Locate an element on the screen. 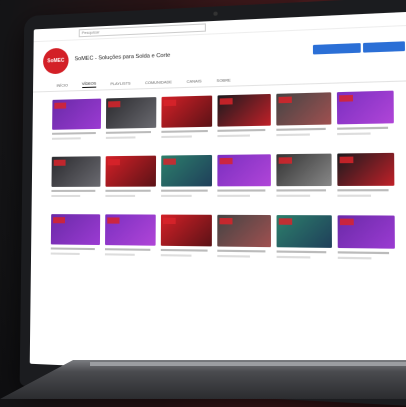 The height and width of the screenshot is (407, 406). tab-playlists: PLAYLISTS is located at coordinates (120, 84).